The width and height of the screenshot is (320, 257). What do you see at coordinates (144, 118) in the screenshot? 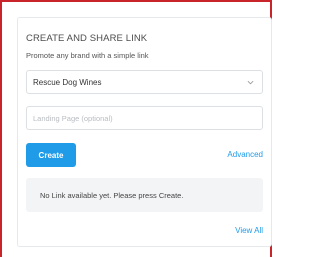
I see `landing-page-input` at bounding box center [144, 118].